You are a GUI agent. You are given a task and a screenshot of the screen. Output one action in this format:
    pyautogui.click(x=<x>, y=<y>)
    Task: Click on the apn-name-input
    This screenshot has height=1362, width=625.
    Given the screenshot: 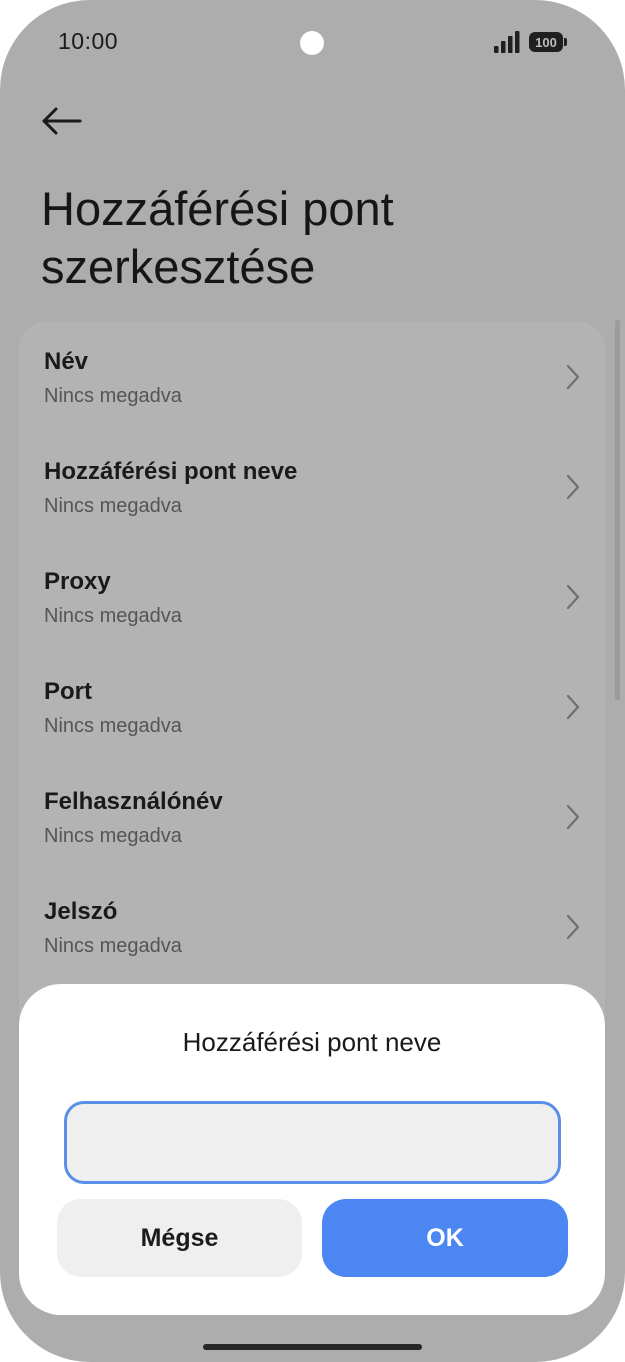 What is the action you would take?
    pyautogui.click(x=312, y=1142)
    